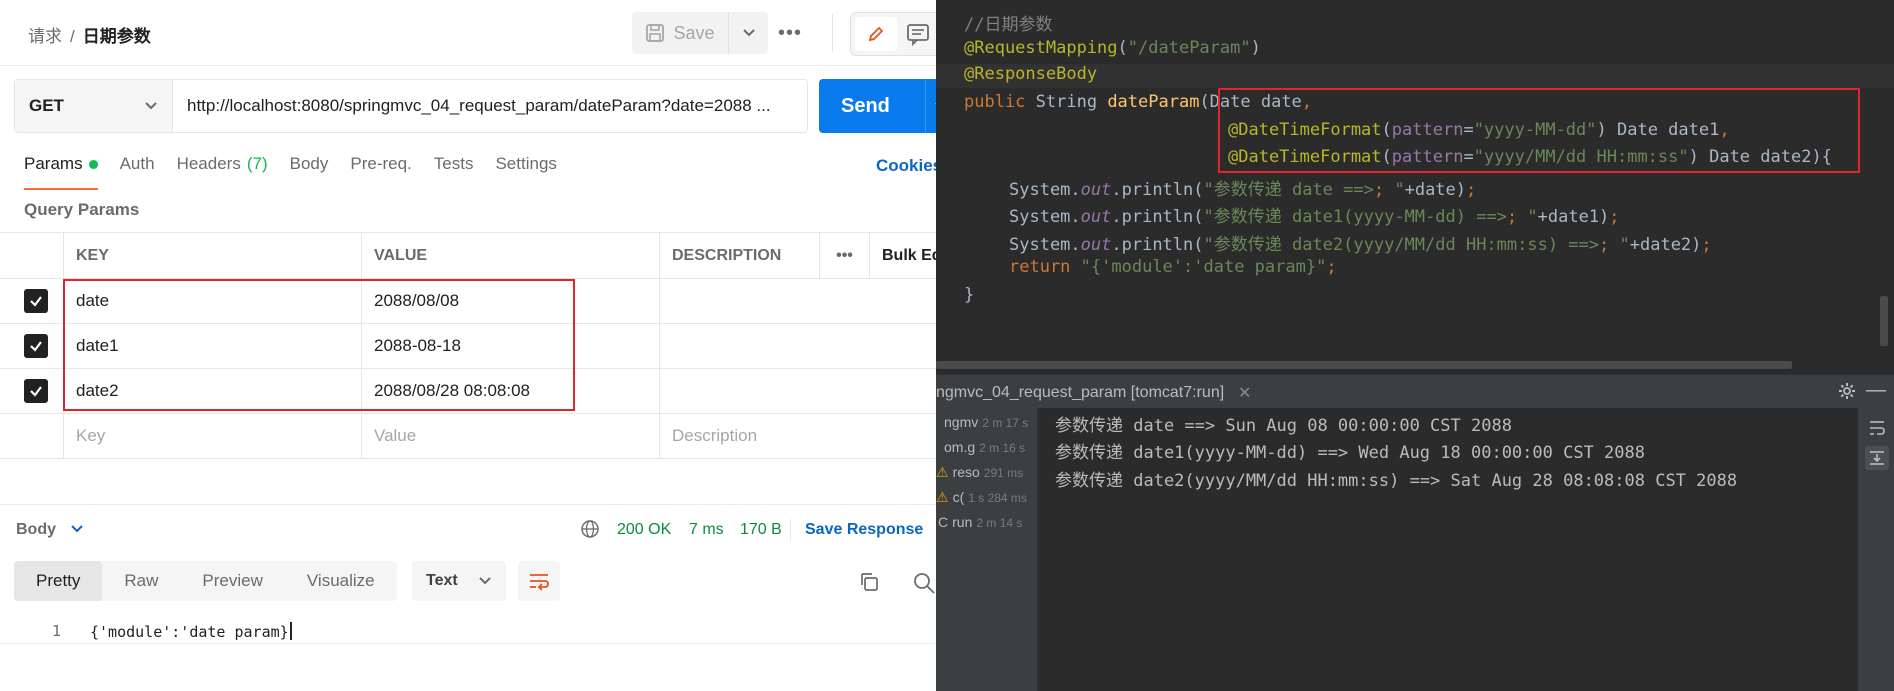 The image size is (1894, 691). Describe the element at coordinates (1877, 428) in the screenshot. I see `soft-wrap-button` at that location.